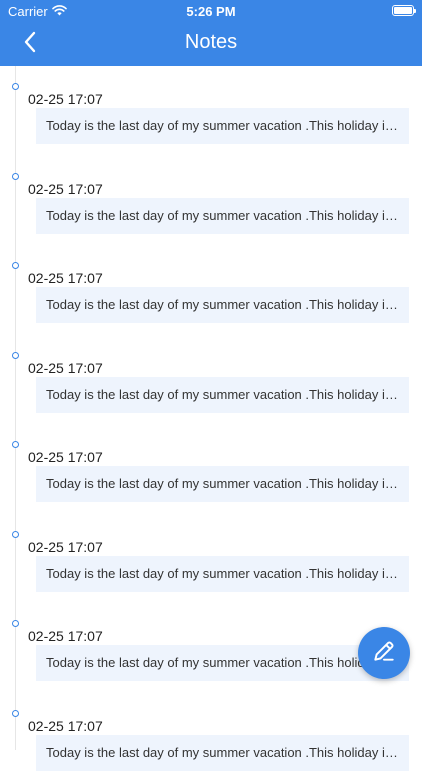 The width and height of the screenshot is (422, 783). I want to click on new-note-button, so click(384, 653).